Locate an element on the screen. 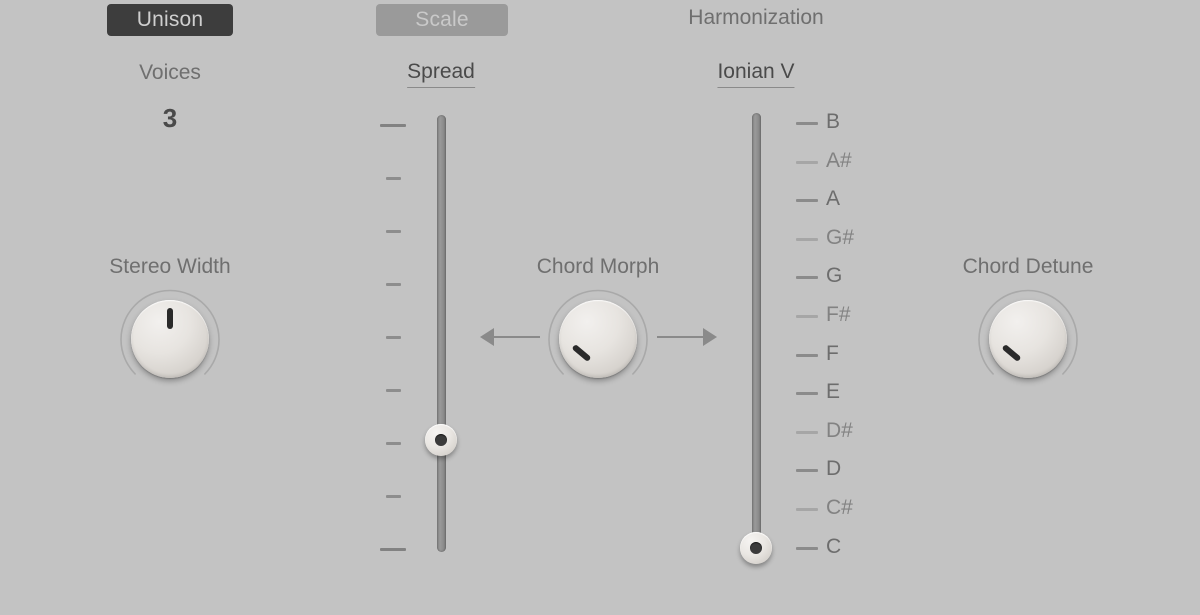  stereo-width-knob-face is located at coordinates (170, 339).